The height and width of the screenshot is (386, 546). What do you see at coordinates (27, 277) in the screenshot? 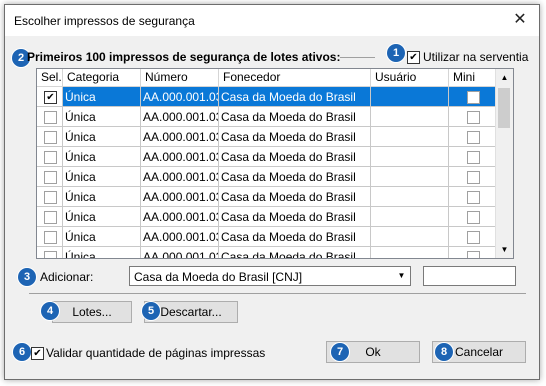
I see `badge-3: 3` at bounding box center [27, 277].